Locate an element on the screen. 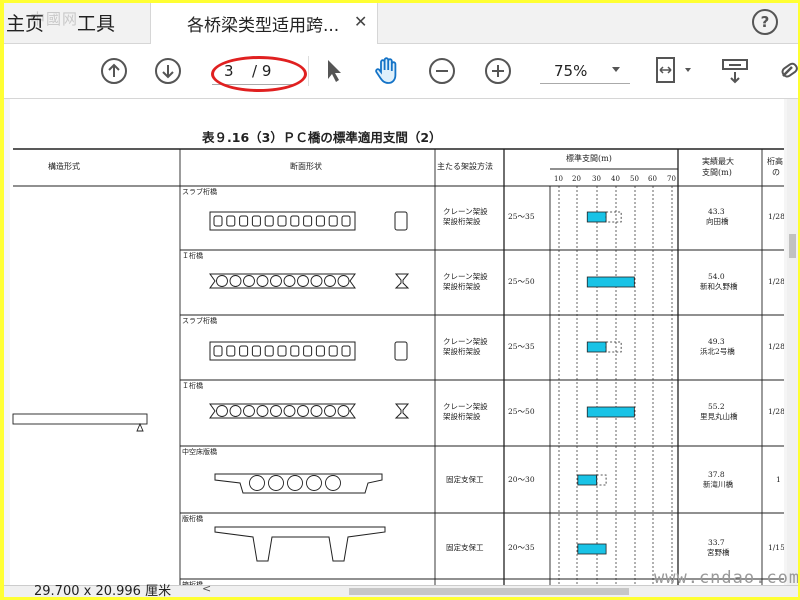 Image resolution: width=800 pixels, height=600 pixels. page-down-icon is located at coordinates (168, 71).